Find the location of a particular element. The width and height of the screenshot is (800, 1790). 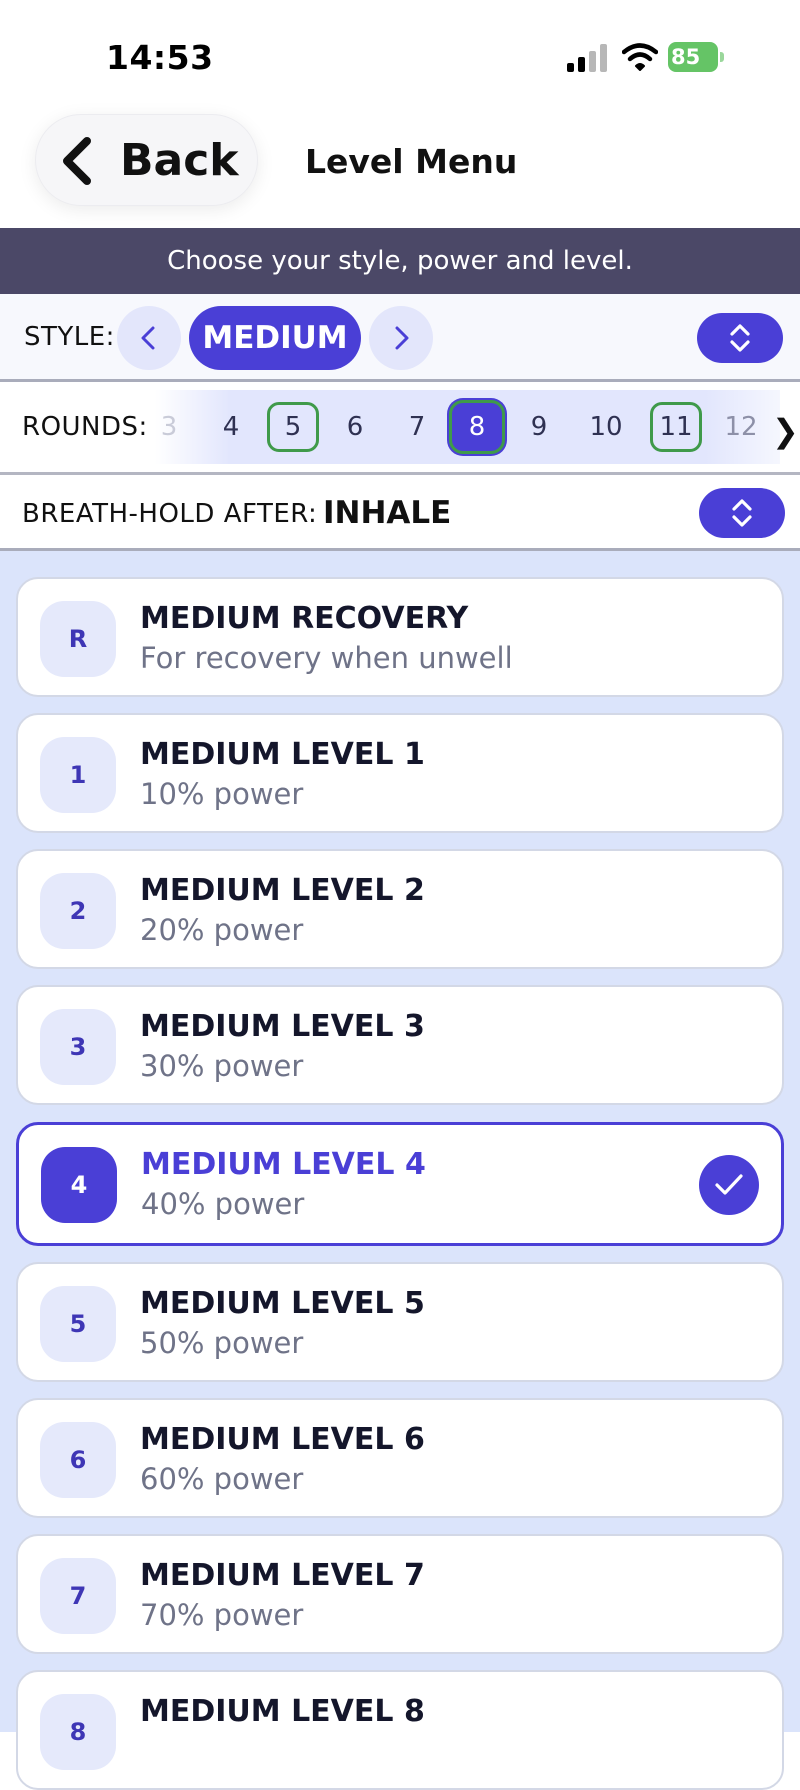

style-value: MEDIUM is located at coordinates (275, 338).